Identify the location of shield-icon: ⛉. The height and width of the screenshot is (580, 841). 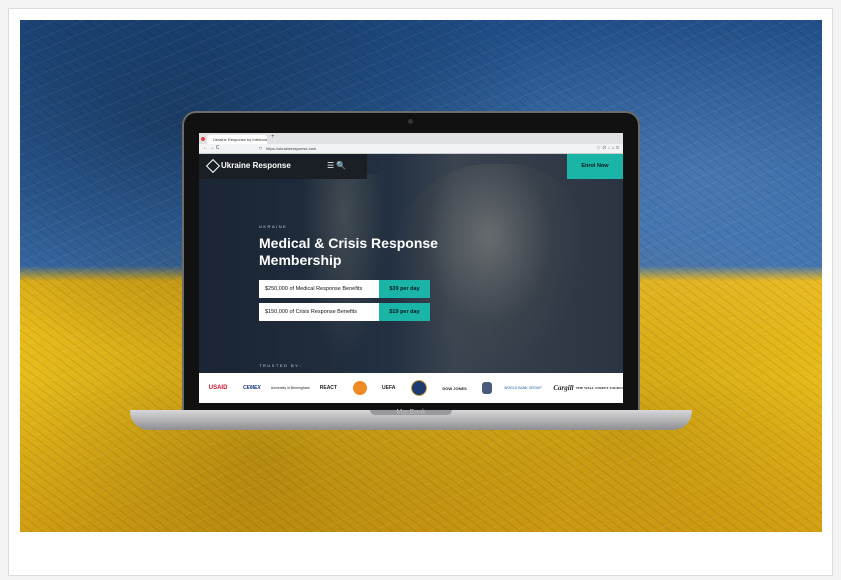
(260, 148).